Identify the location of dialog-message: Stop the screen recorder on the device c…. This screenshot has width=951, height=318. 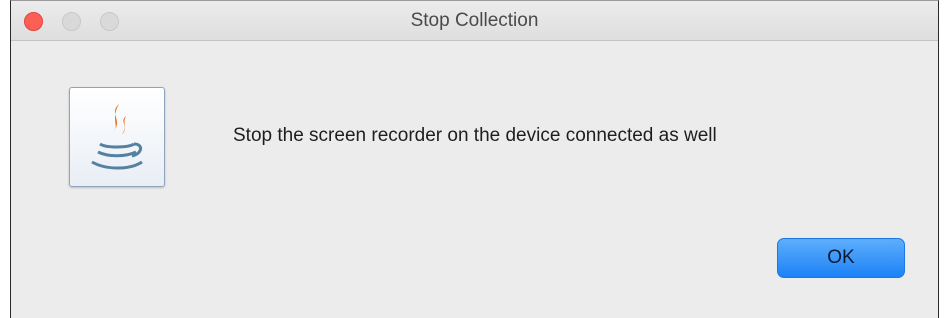
(475, 135).